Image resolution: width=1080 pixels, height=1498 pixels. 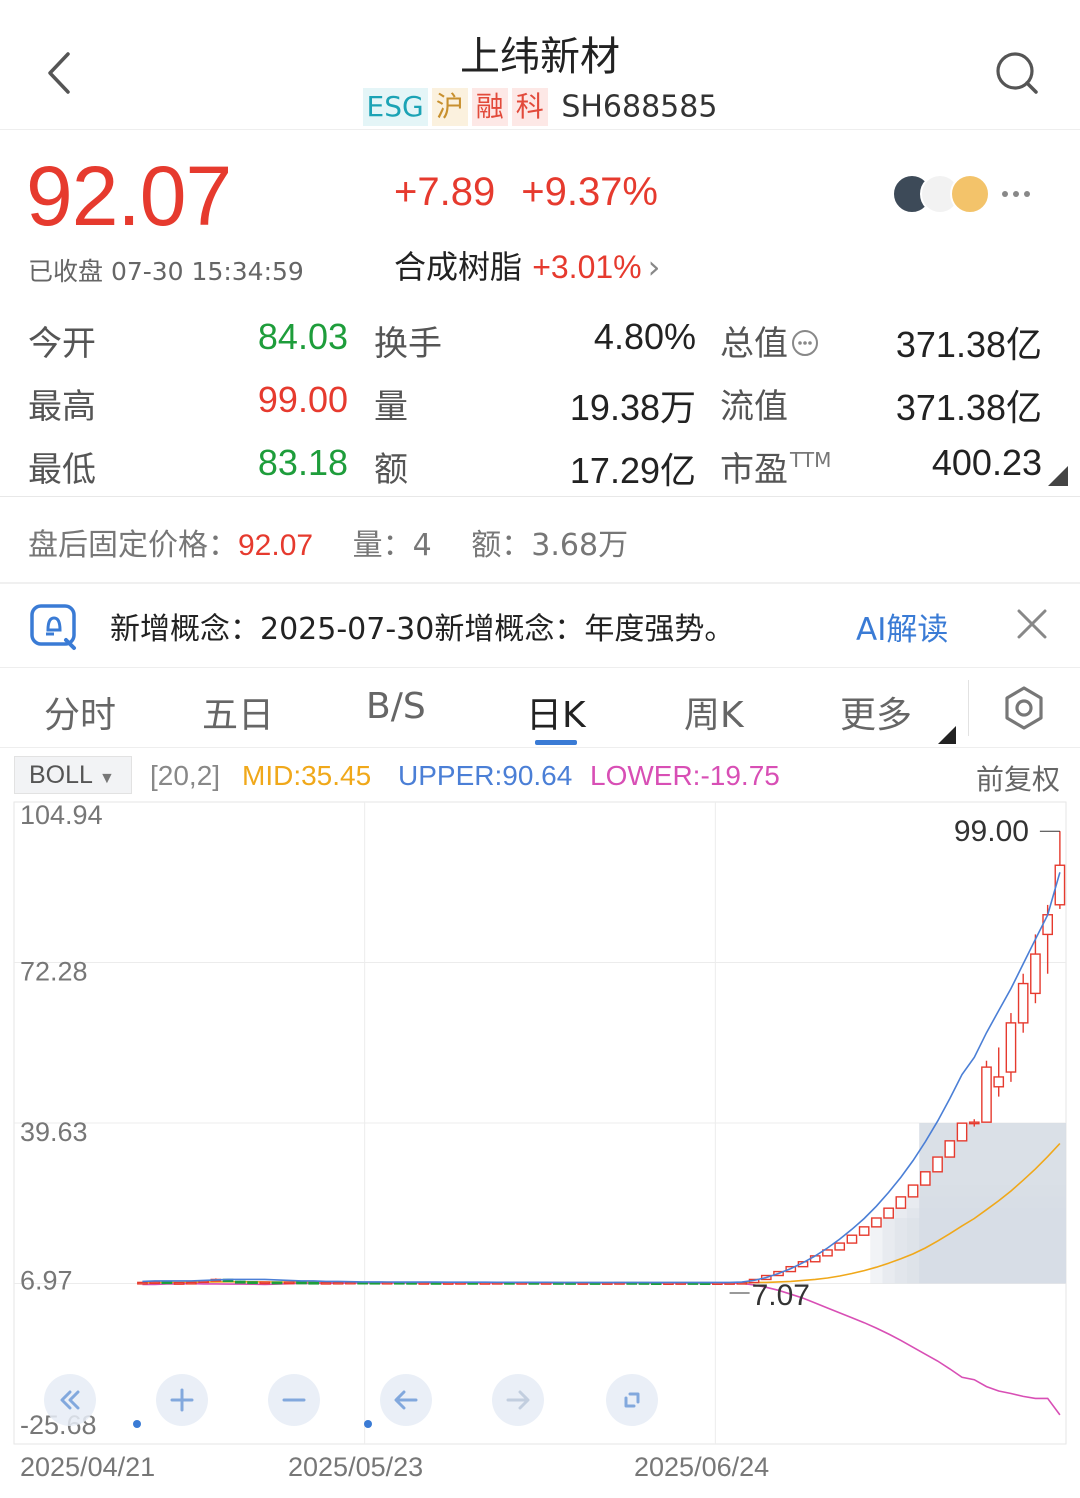 What do you see at coordinates (580, 545) in the screenshot?
I see `after-amount-value: 3.68万` at bounding box center [580, 545].